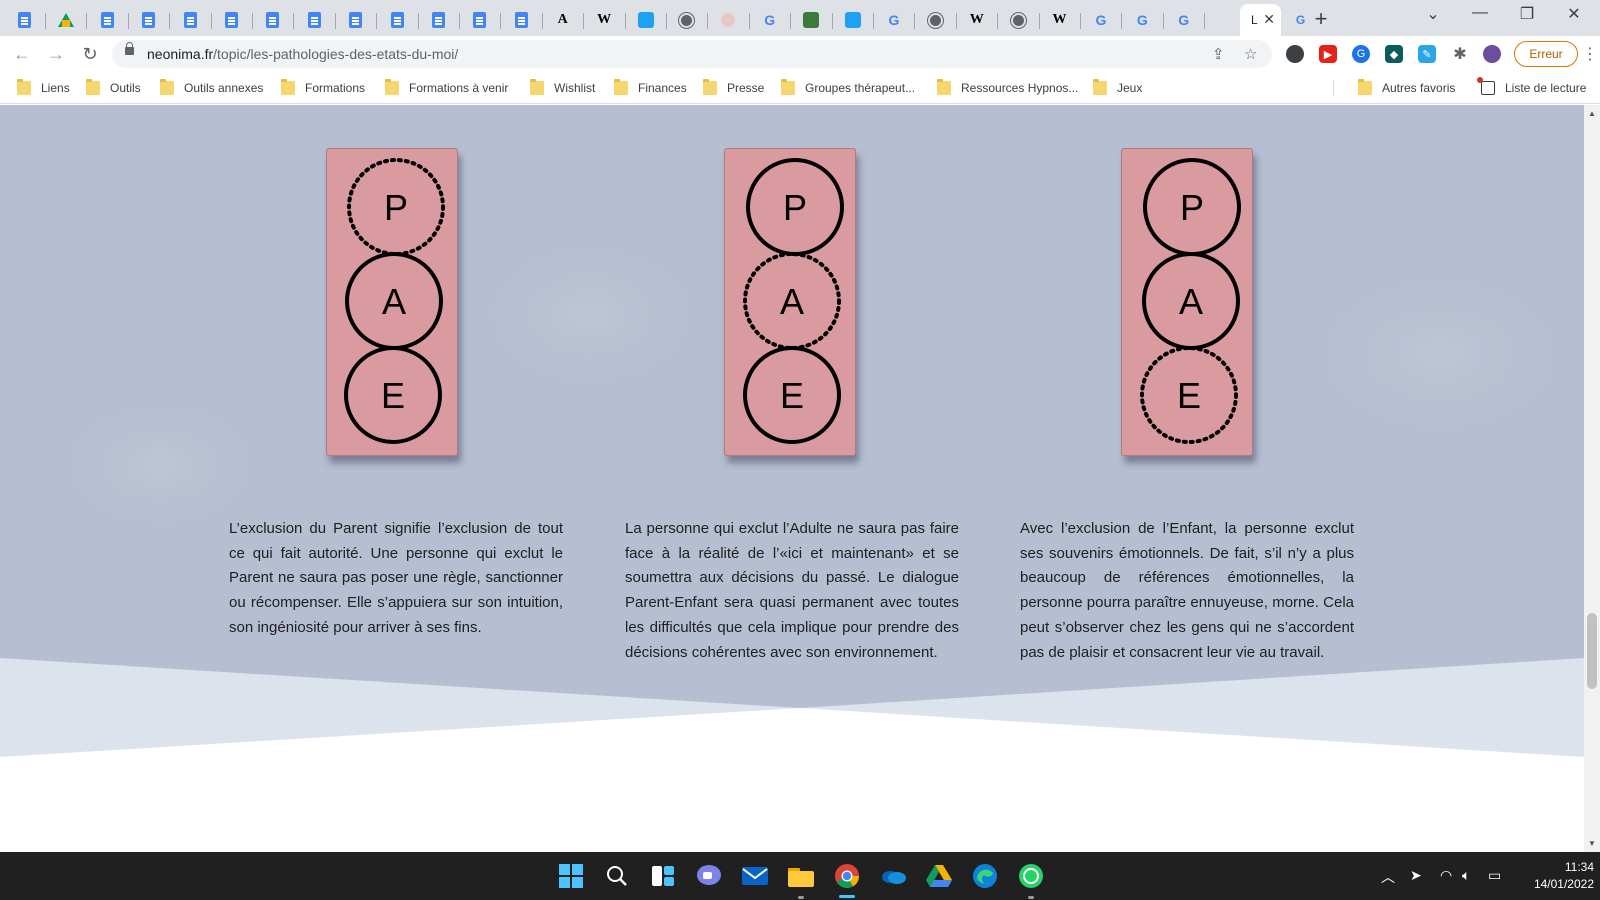  I want to click on location-icon: ➤, so click(1416, 875).